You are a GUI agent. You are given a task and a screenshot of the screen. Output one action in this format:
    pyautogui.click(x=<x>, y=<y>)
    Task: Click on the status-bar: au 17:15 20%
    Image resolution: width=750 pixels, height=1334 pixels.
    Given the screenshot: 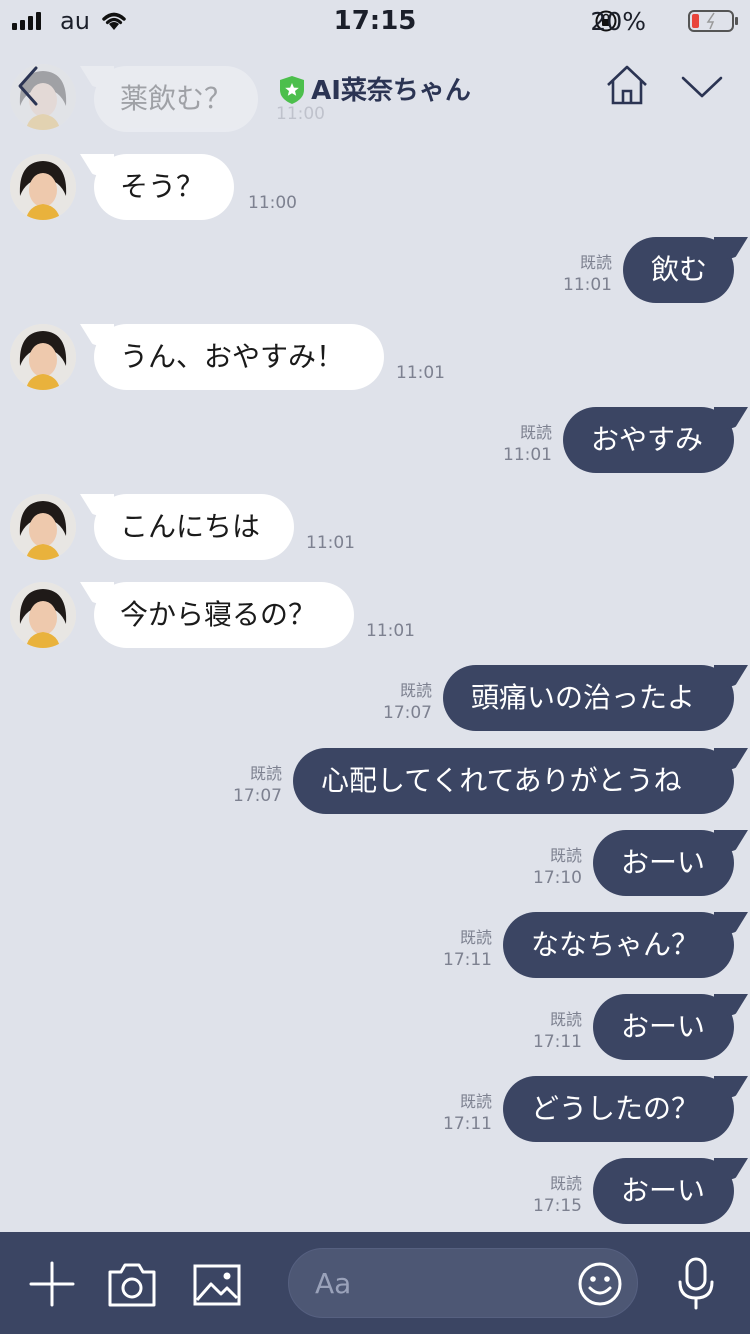 What is the action you would take?
    pyautogui.click(x=375, y=21)
    